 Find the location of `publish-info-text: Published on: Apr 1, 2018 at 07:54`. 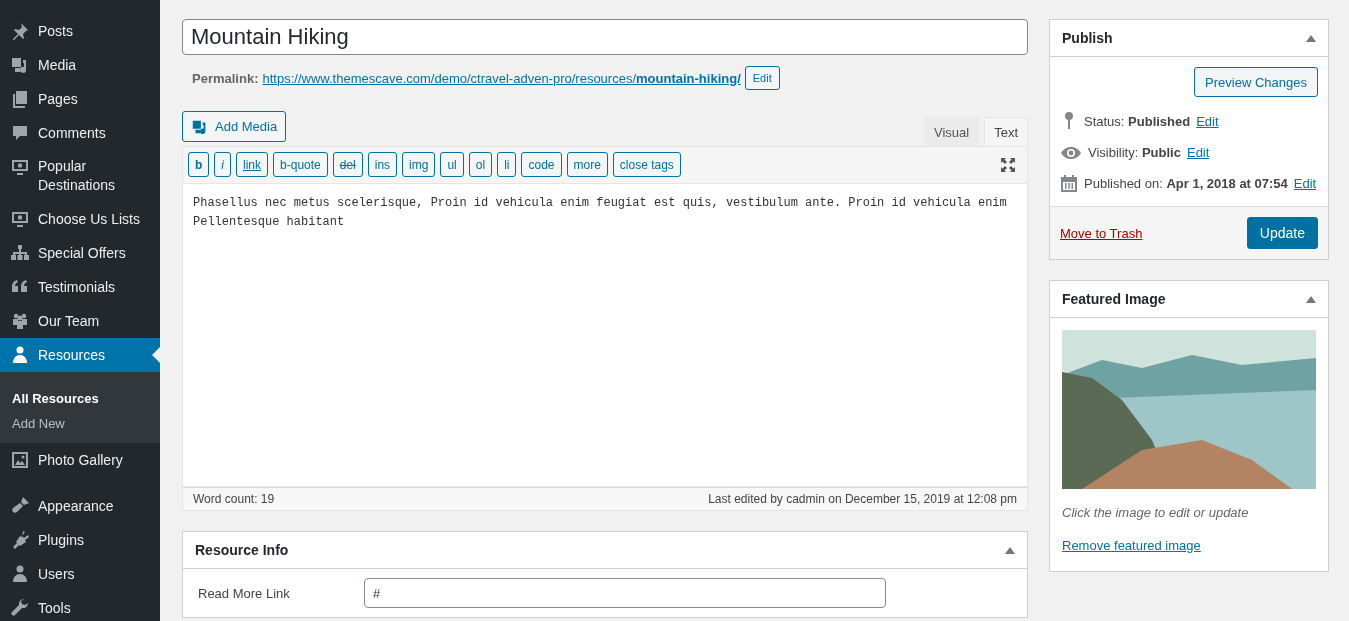

publish-info-text: Published on: Apr 1, 2018 at 07:54 is located at coordinates (1186, 183).